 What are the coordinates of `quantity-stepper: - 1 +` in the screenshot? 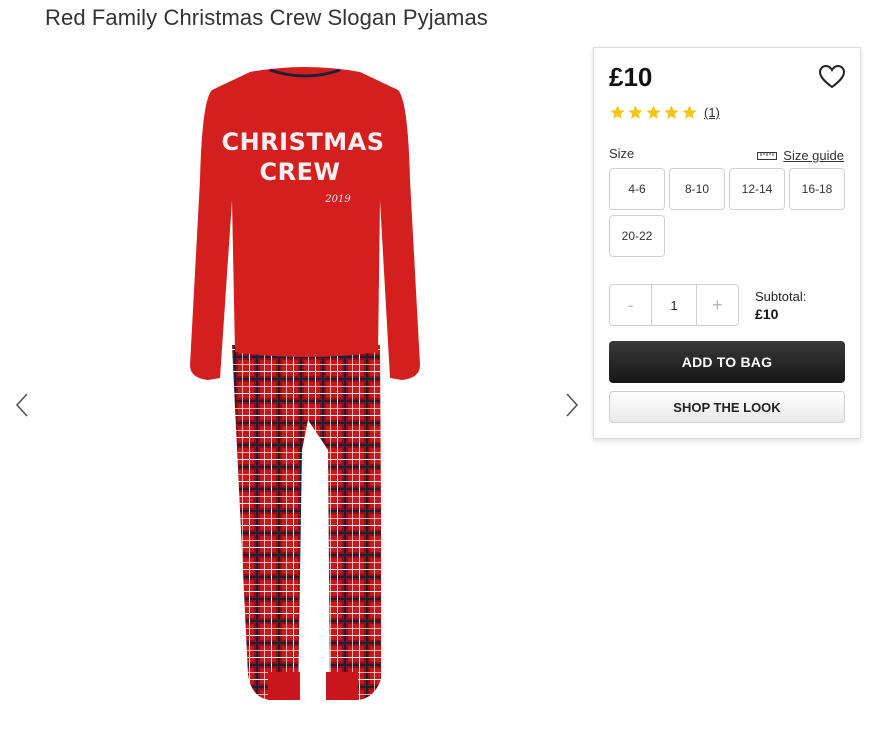 It's located at (674, 305).